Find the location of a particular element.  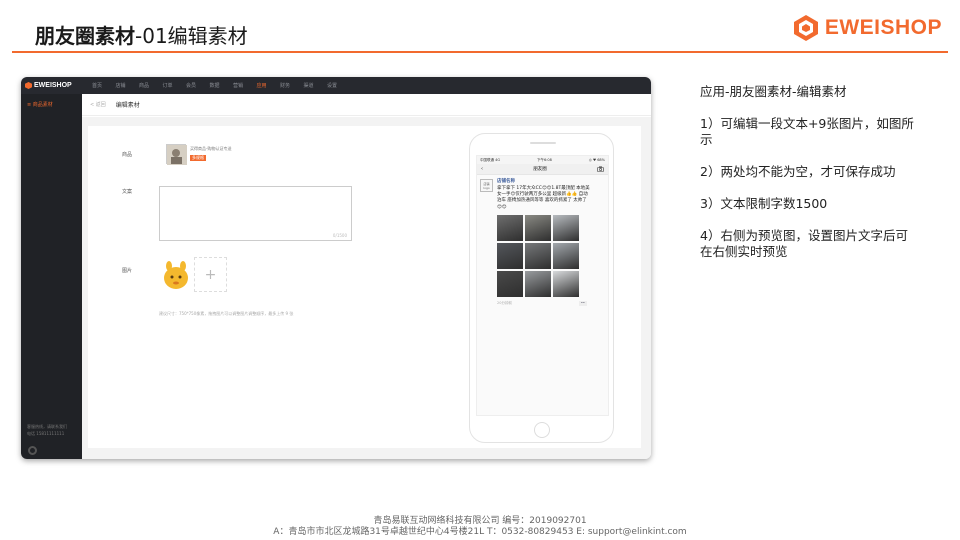

goods-image-icon is located at coordinates (177, 155).